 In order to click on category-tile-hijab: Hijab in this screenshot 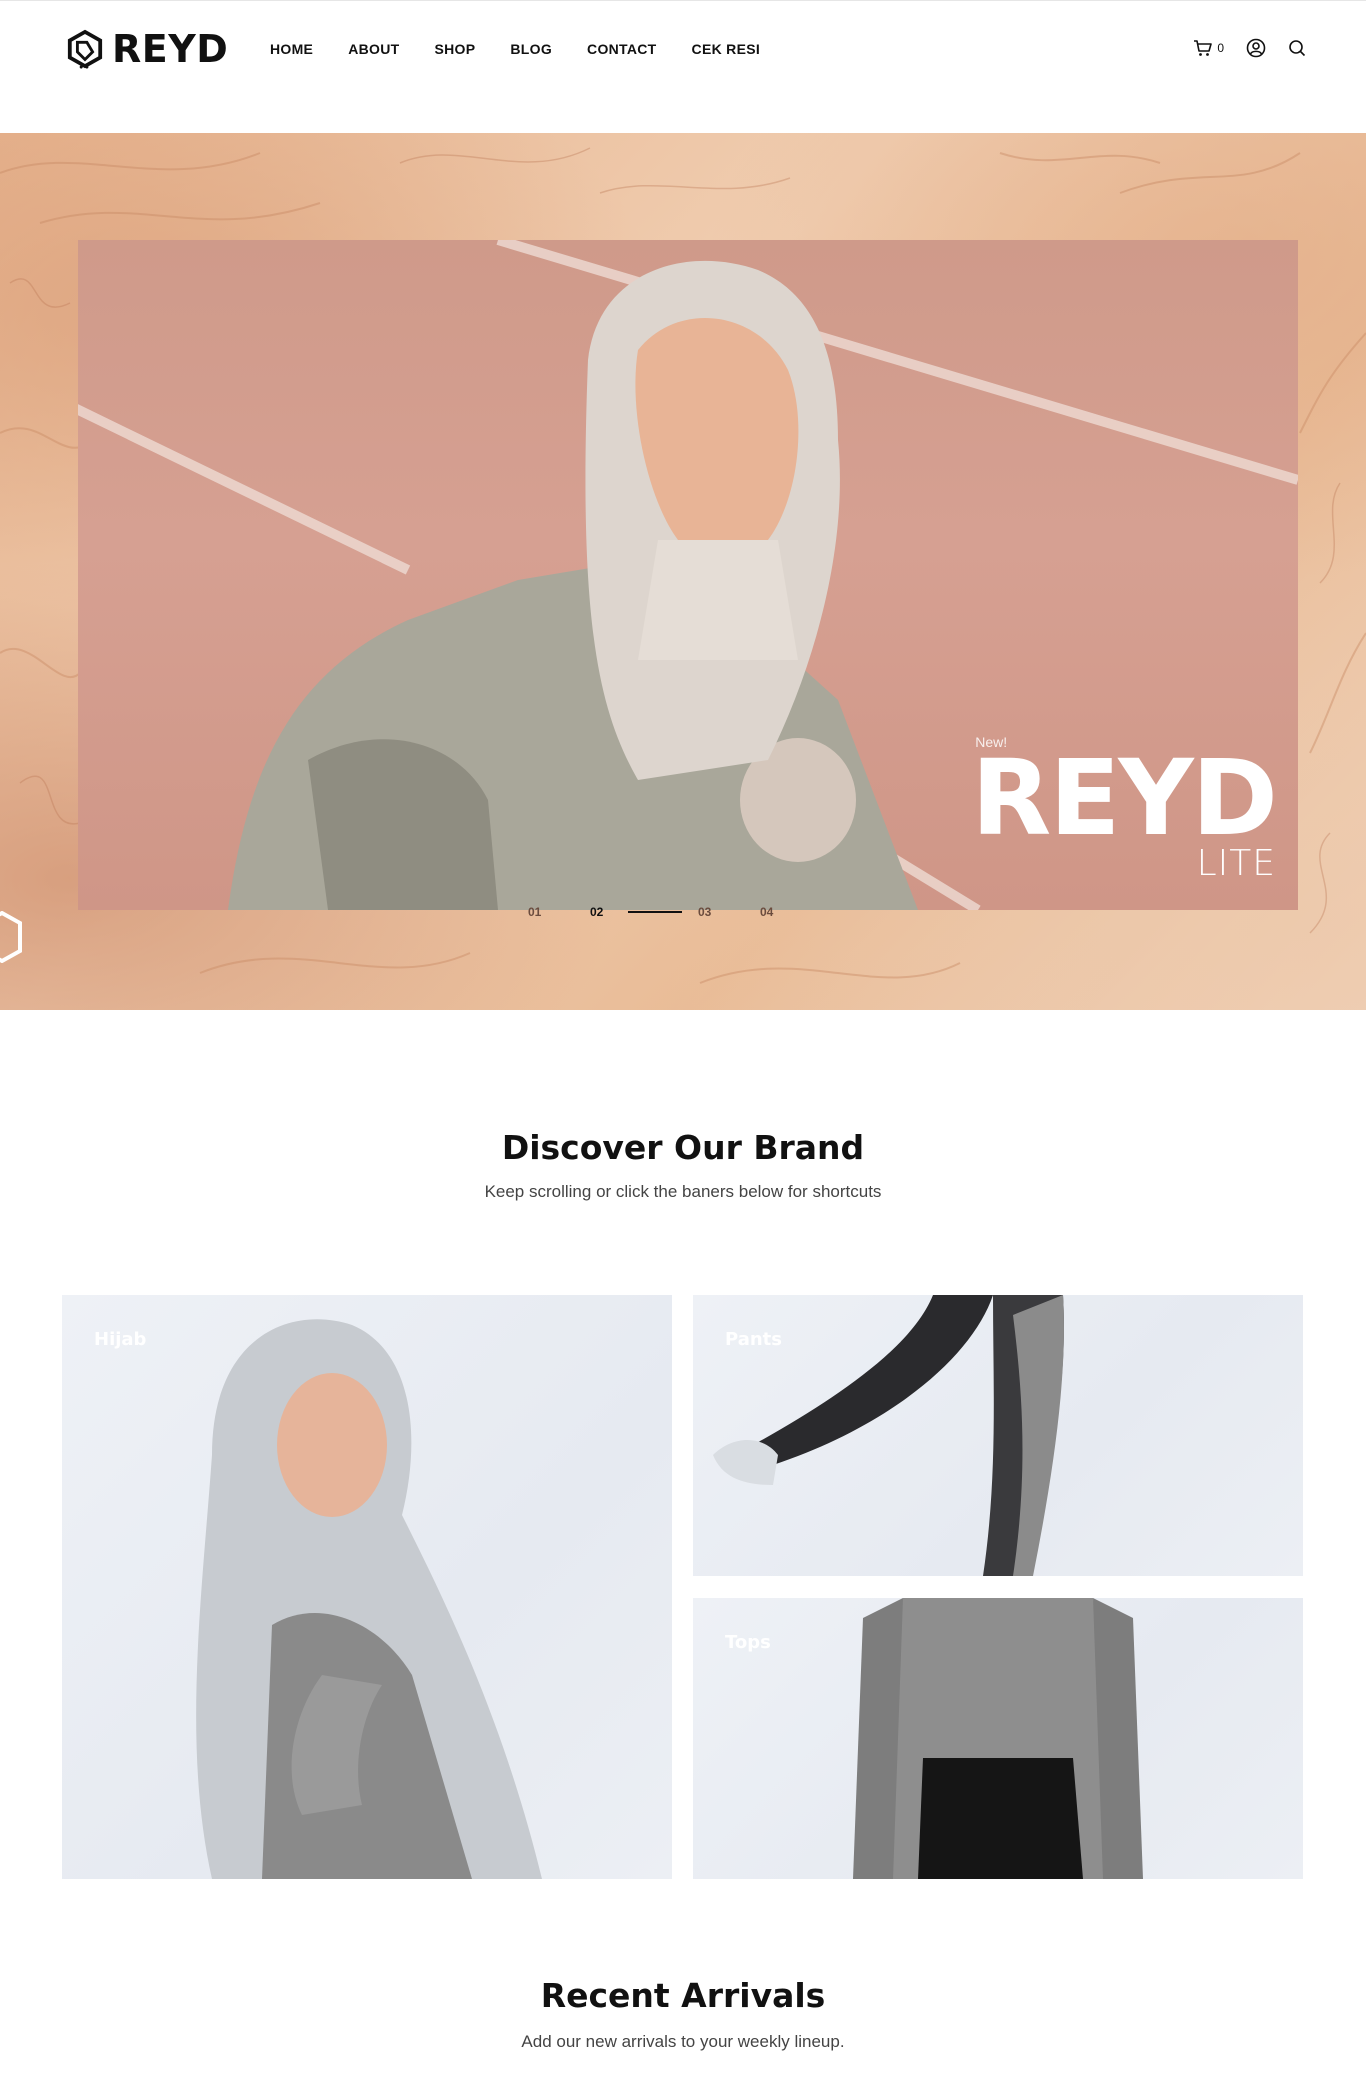, I will do `click(367, 1587)`.